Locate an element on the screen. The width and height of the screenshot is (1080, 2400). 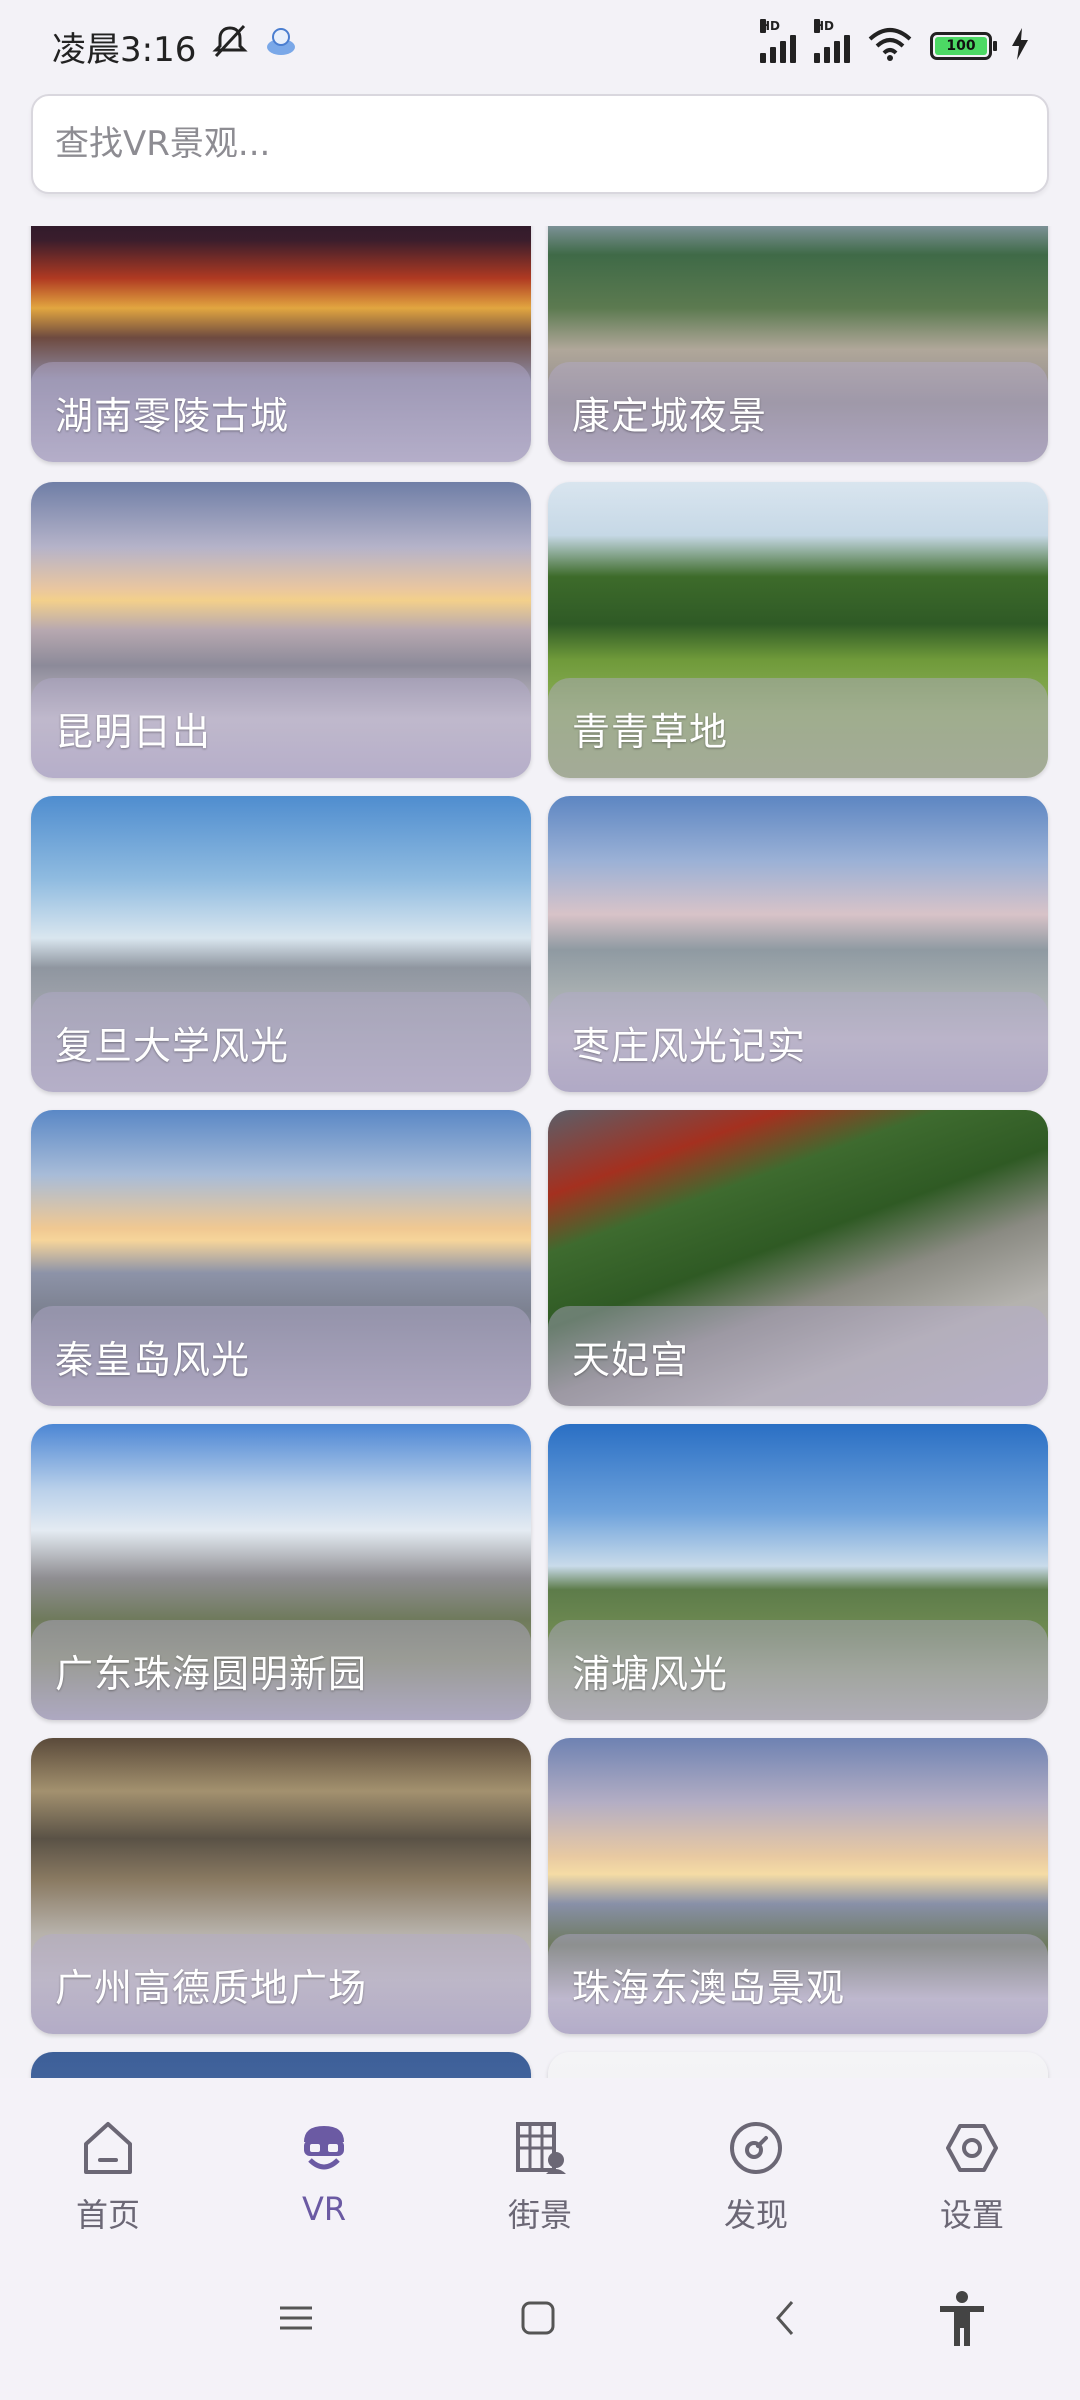
status-time: 凌晨3:16 is located at coordinates (124, 49).